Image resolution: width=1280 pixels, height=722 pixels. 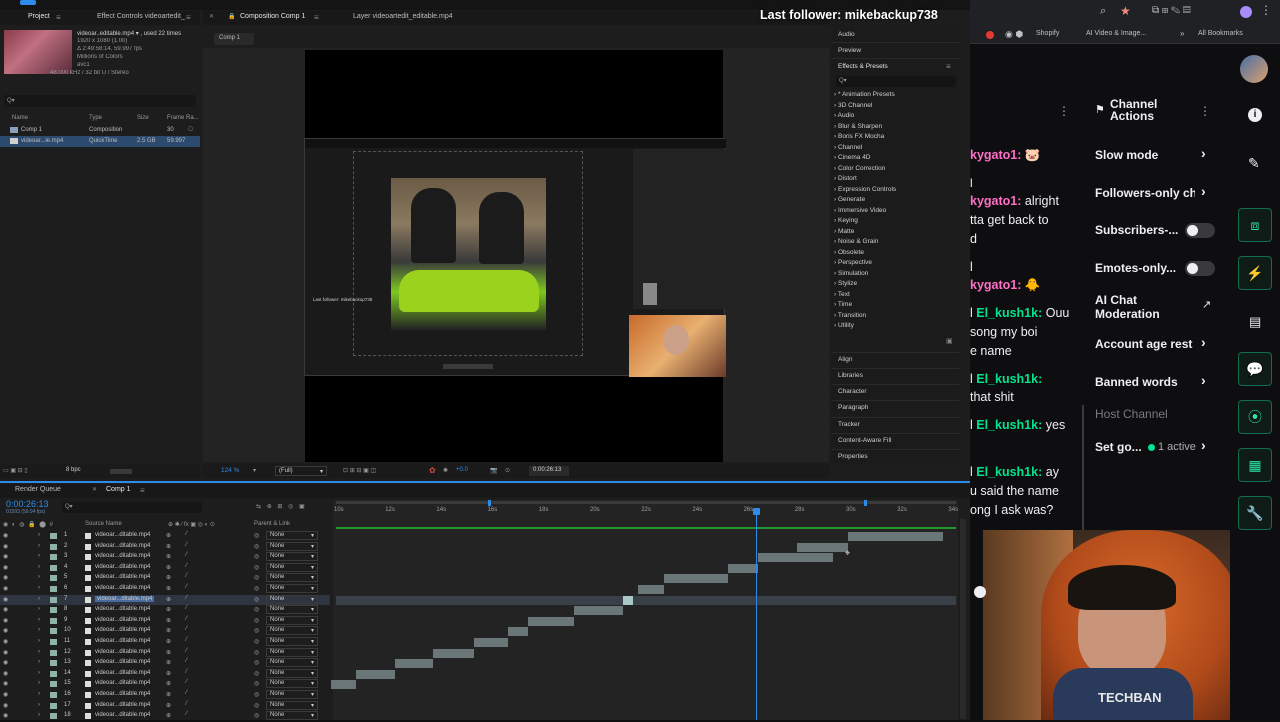 What do you see at coordinates (489, 503) in the screenshot?
I see `work-area-start` at bounding box center [489, 503].